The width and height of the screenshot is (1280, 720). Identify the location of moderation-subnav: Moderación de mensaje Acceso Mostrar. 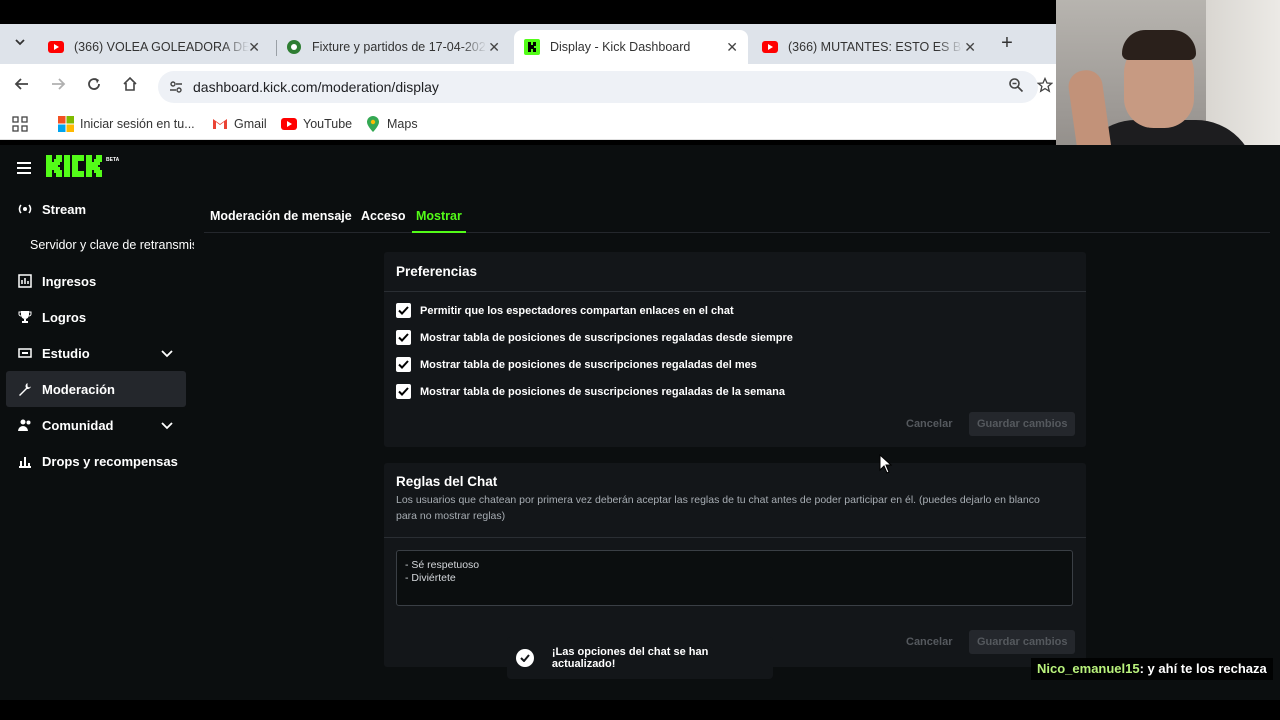
(737, 217).